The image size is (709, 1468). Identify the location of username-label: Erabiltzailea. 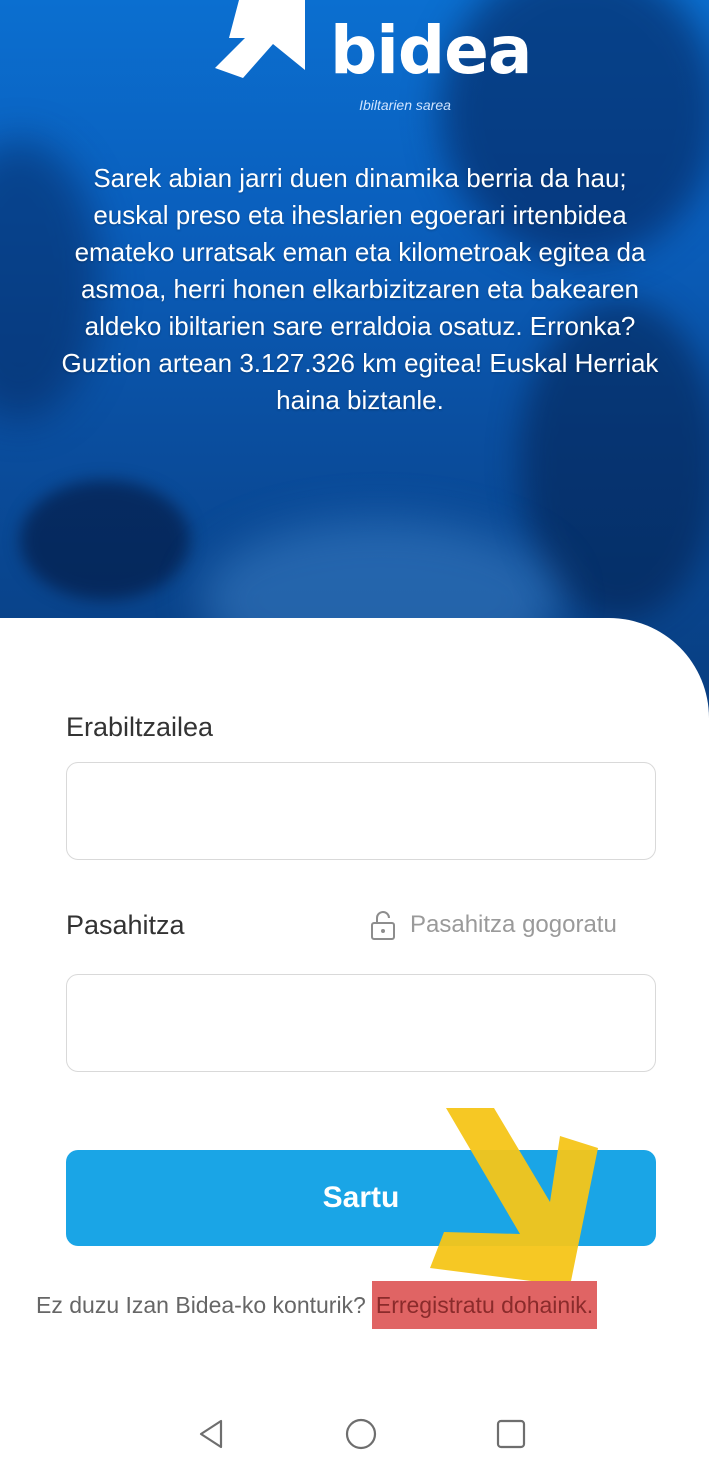
(140, 727).